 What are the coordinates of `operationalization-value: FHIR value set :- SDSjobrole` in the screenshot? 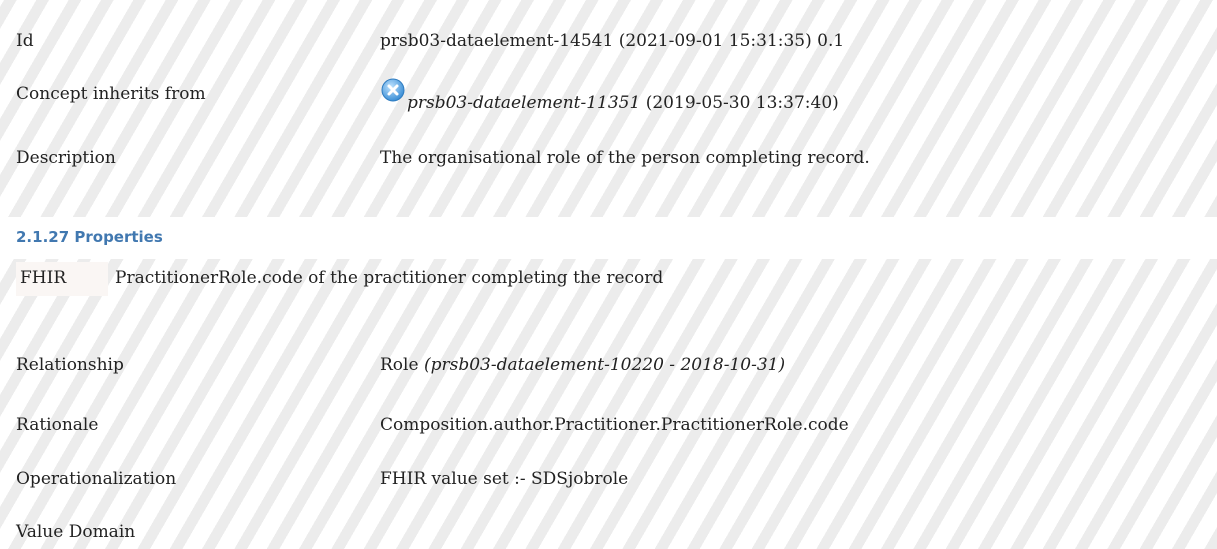 It's located at (504, 479).